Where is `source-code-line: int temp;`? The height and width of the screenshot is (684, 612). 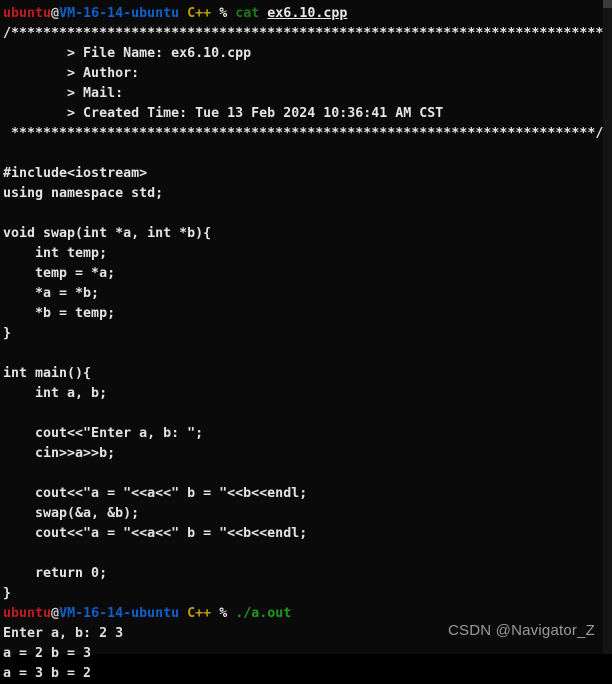 source-code-line: int temp; is located at coordinates (55, 253).